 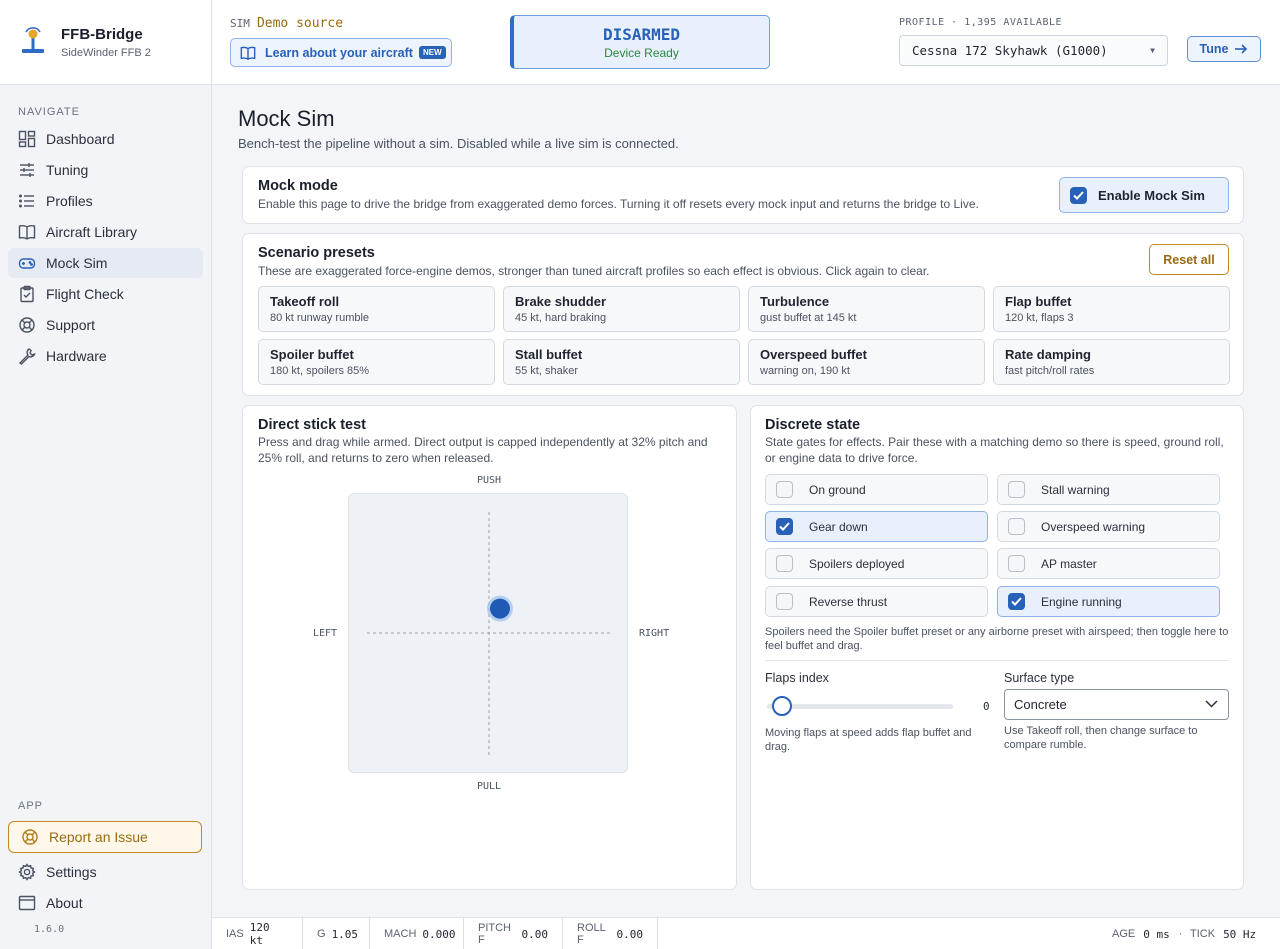 I want to click on enable-mock-sim-label: Enable Mock Sim, so click(x=1151, y=195).